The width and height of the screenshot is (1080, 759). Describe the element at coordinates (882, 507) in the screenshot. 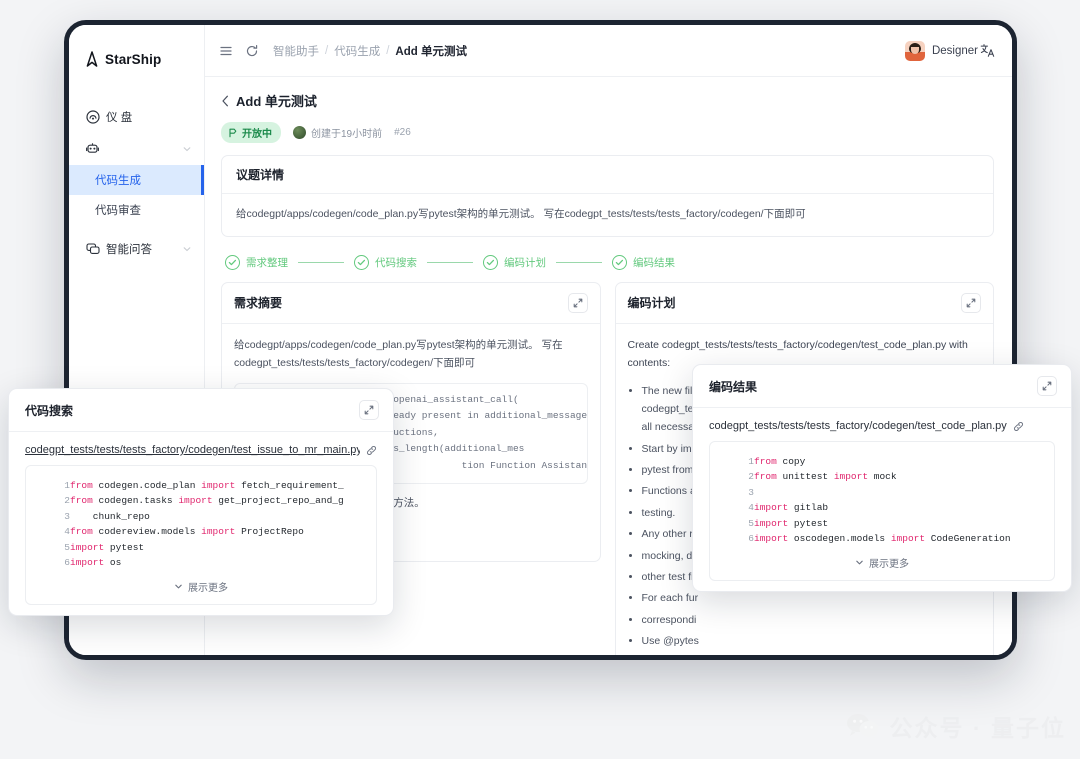

I see `code-line: 4 import gitlab` at that location.